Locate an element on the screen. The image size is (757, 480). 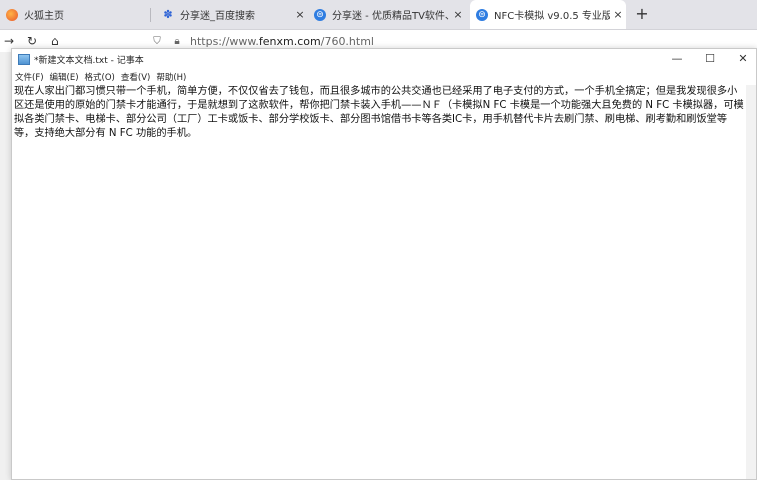
back-arrow-icon: → is located at coordinates (9, 41).